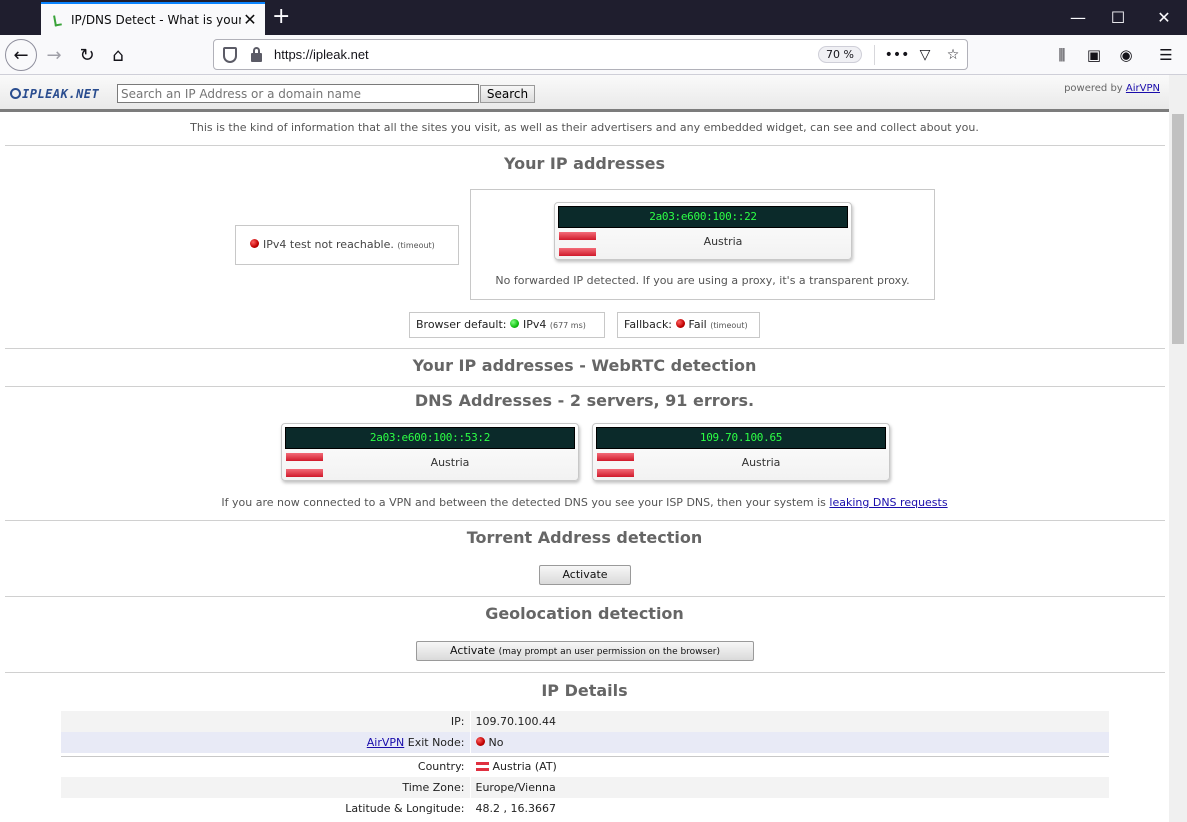  What do you see at coordinates (266, 808) in the screenshot?
I see `latlon-label: Latitude & Longitude:` at bounding box center [266, 808].